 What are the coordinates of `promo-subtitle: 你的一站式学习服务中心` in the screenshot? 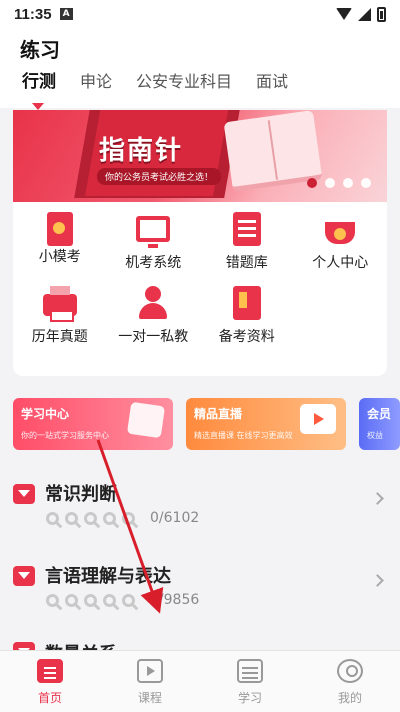 It's located at (65, 435).